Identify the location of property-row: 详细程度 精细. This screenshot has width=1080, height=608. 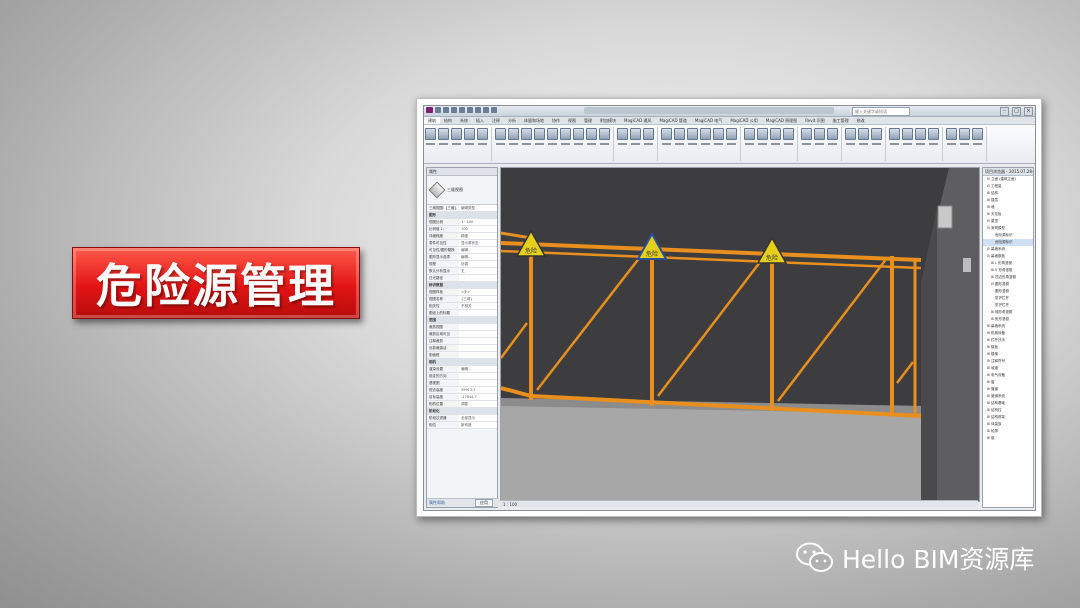
(462, 236).